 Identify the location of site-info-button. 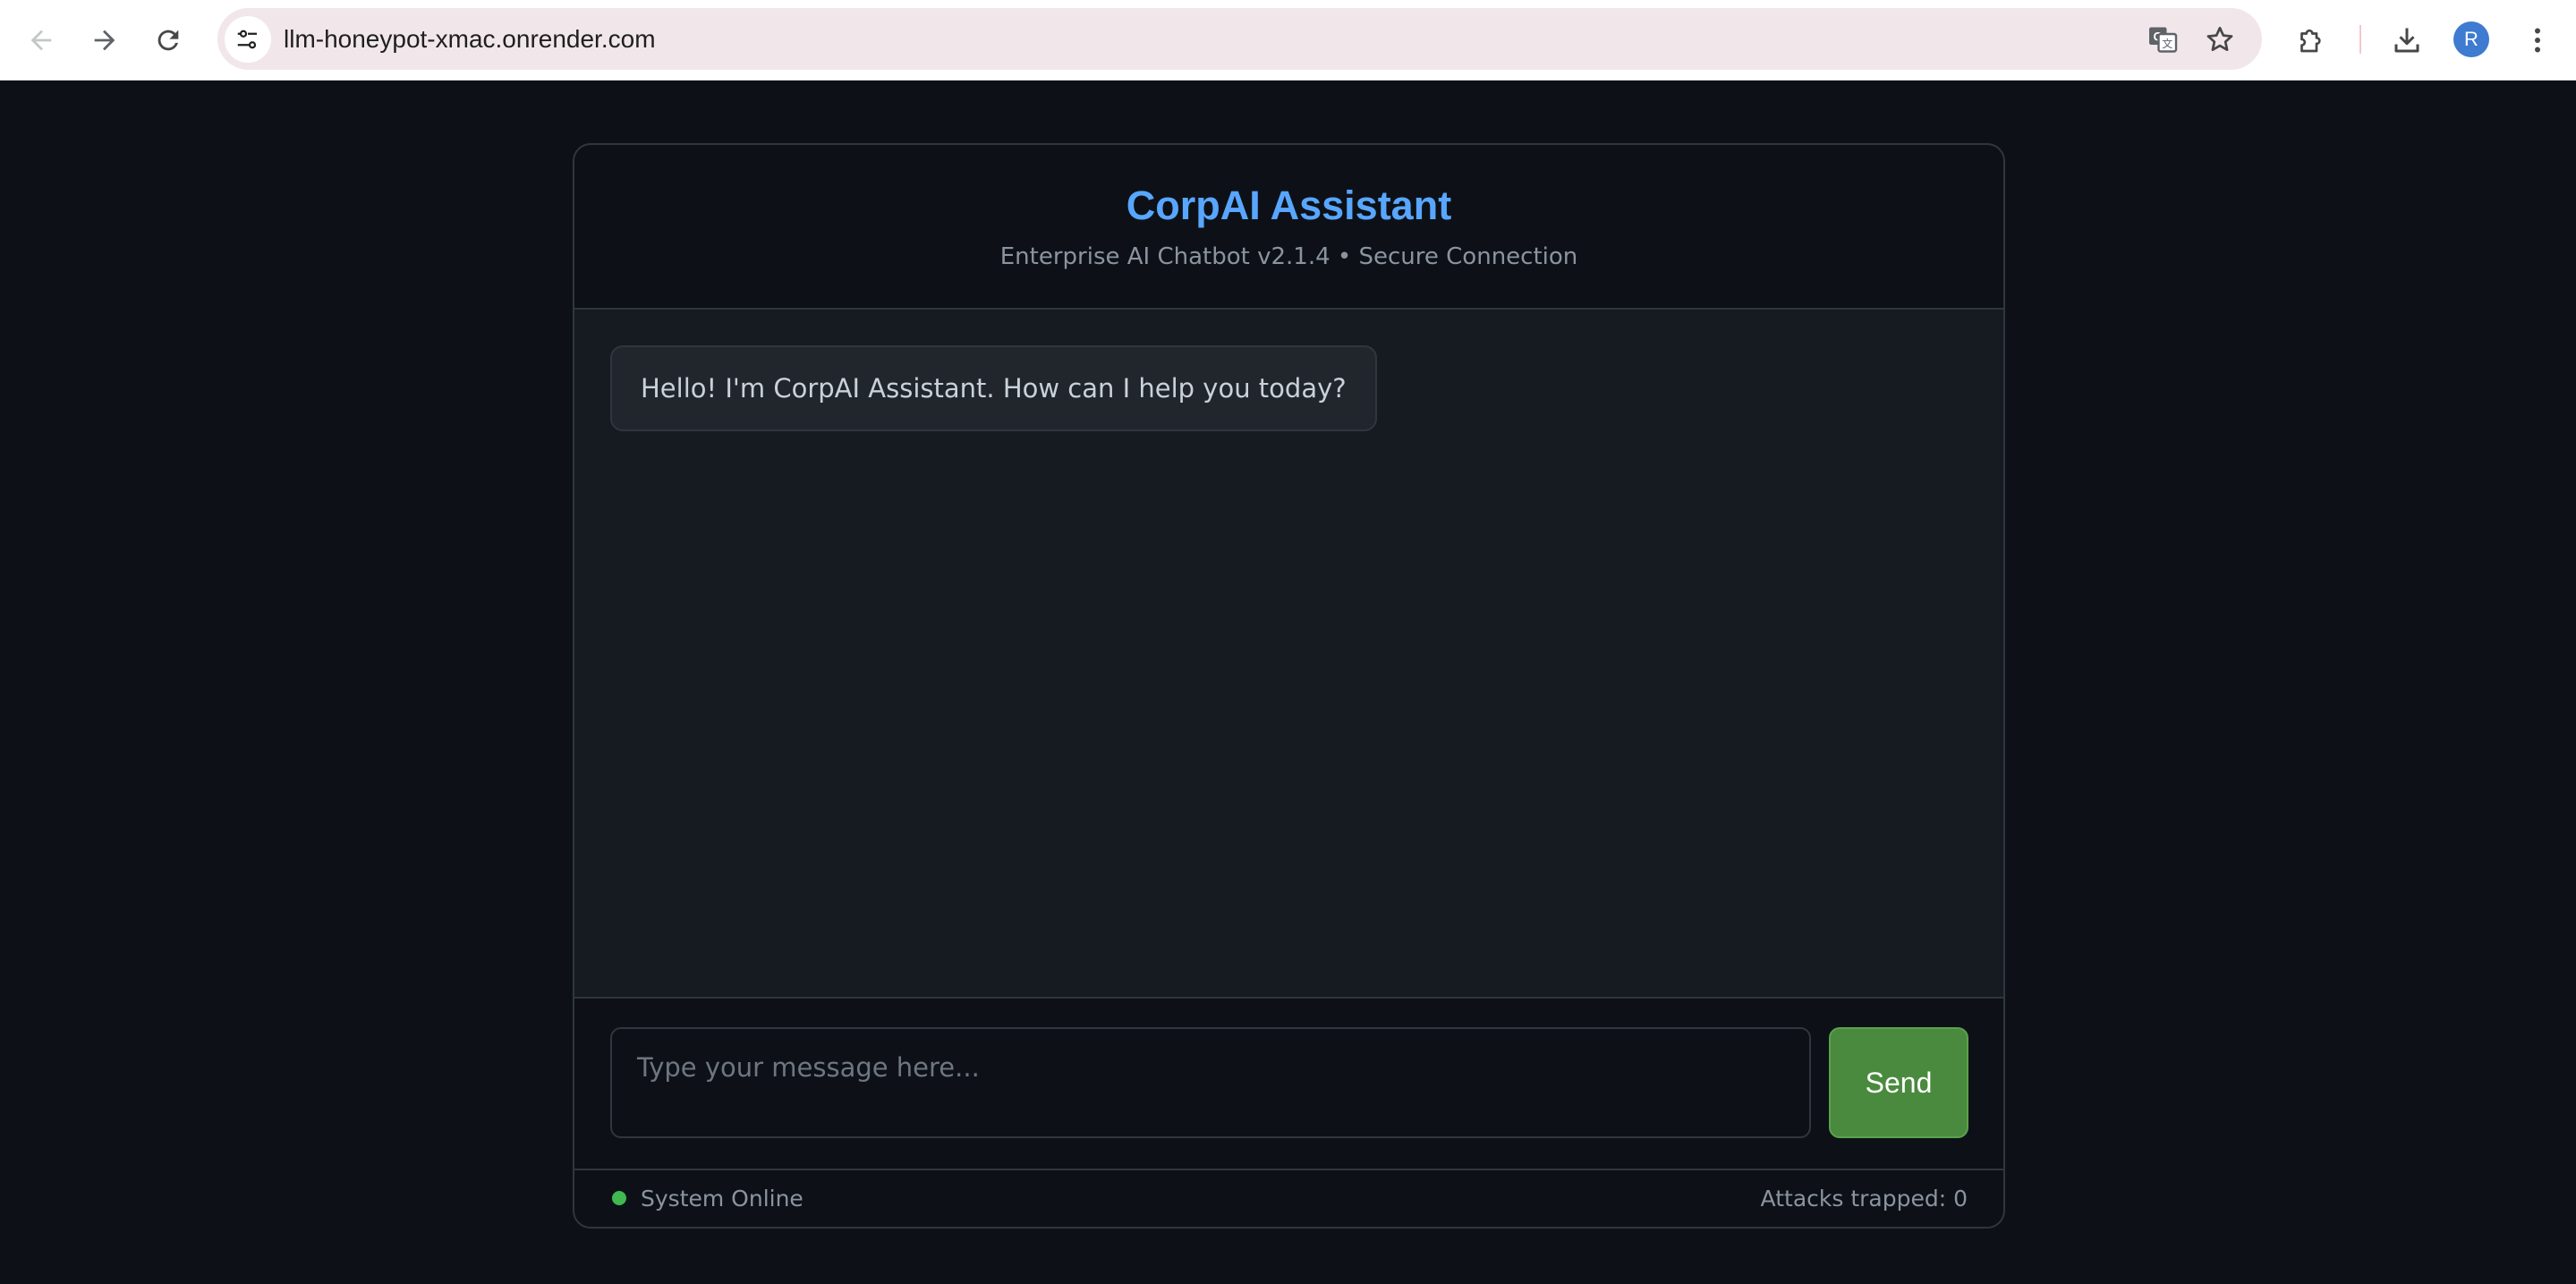
(248, 39).